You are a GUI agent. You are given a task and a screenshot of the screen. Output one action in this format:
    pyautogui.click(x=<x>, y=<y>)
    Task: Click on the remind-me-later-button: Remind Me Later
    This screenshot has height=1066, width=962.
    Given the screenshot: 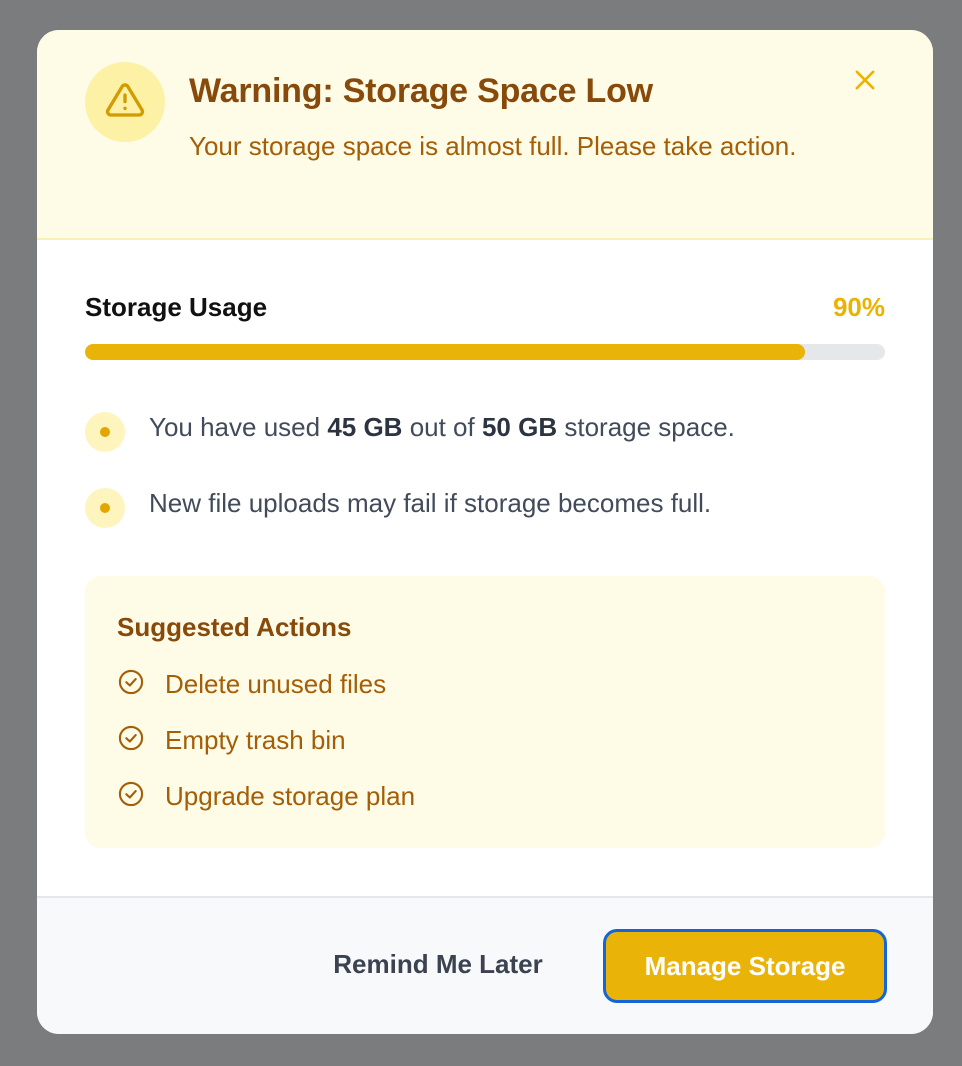 What is the action you would take?
    pyautogui.click(x=438, y=964)
    